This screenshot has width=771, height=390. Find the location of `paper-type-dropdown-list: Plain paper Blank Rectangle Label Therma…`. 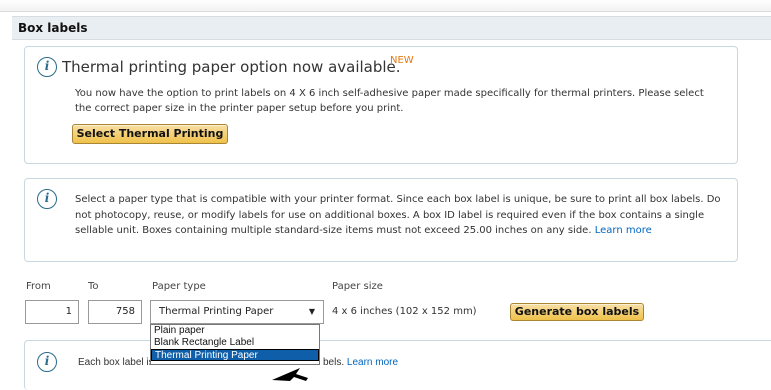

paper-type-dropdown-list: Plain paper Blank Rectangle Label Therma… is located at coordinates (235, 344).